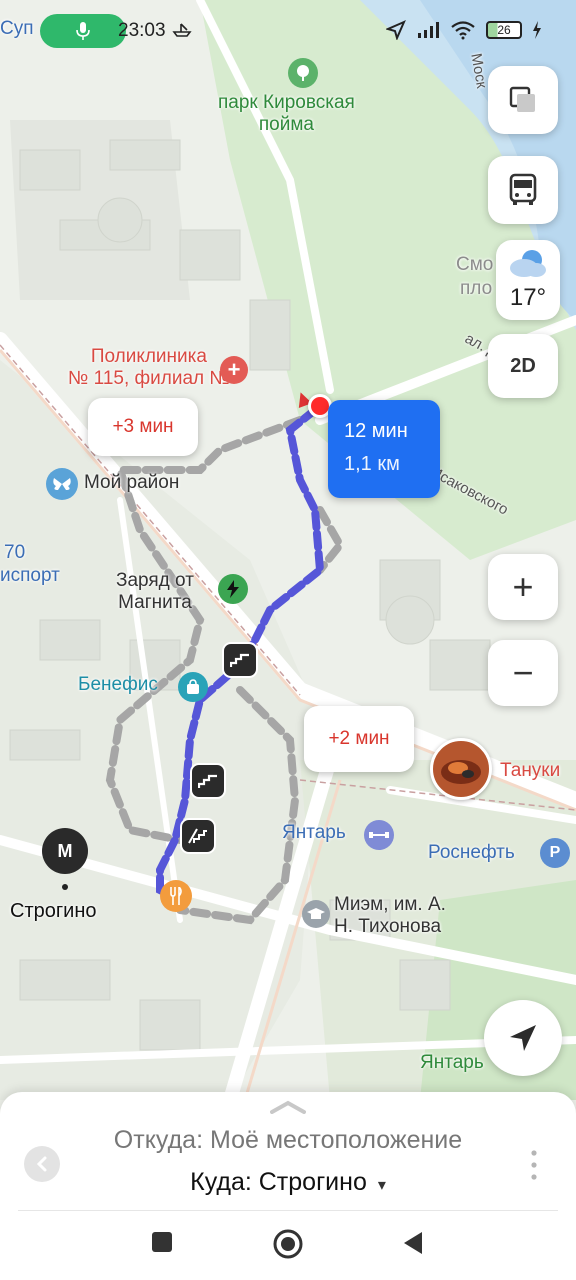 The height and width of the screenshot is (1280, 576). I want to click on layers-icon, so click(522, 99).